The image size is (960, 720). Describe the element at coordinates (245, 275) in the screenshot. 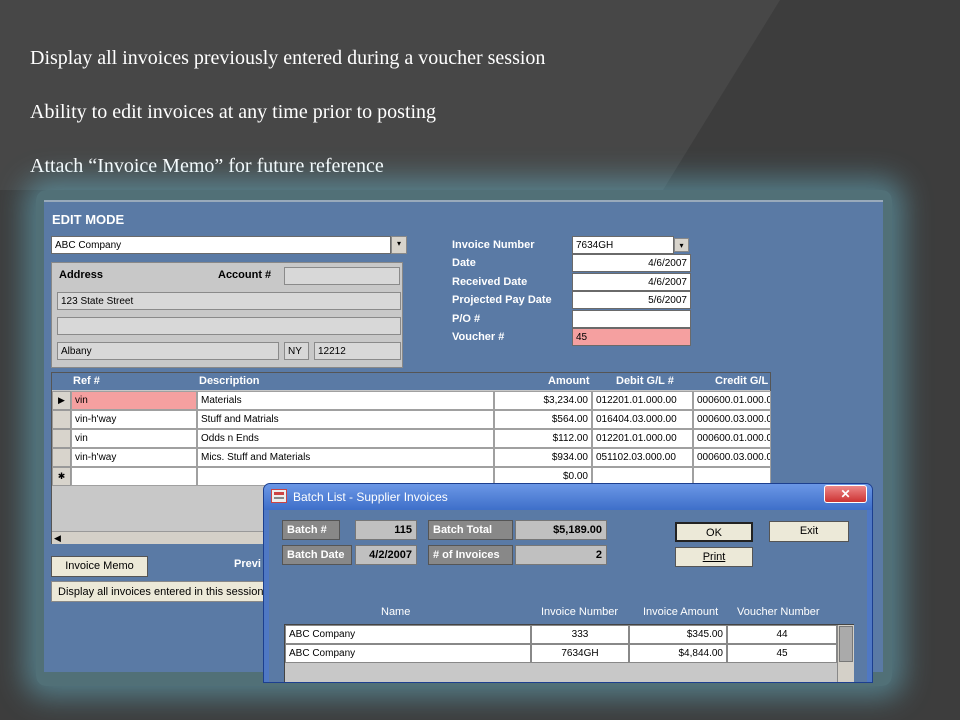

I see `account-label: Account #` at that location.